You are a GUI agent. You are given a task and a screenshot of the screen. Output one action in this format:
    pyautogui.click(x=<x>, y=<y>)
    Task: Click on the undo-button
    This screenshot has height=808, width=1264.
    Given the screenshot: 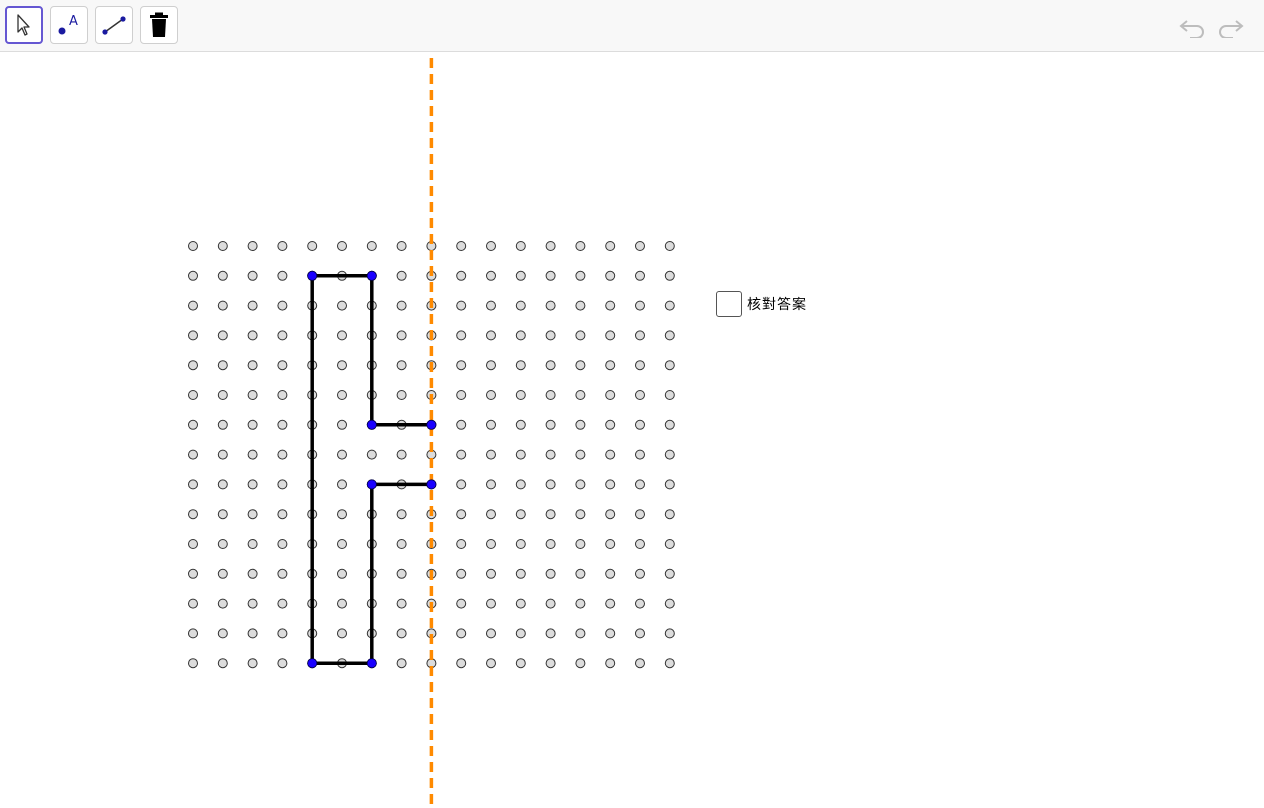 What is the action you would take?
    pyautogui.click(x=1193, y=26)
    